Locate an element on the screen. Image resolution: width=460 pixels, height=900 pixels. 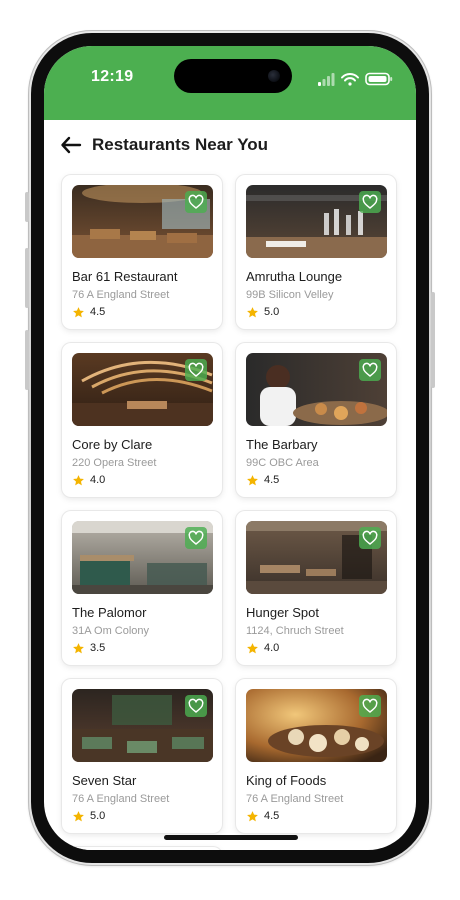
restaurant-address: 220 Opera Street is located at coordinates (114, 463).